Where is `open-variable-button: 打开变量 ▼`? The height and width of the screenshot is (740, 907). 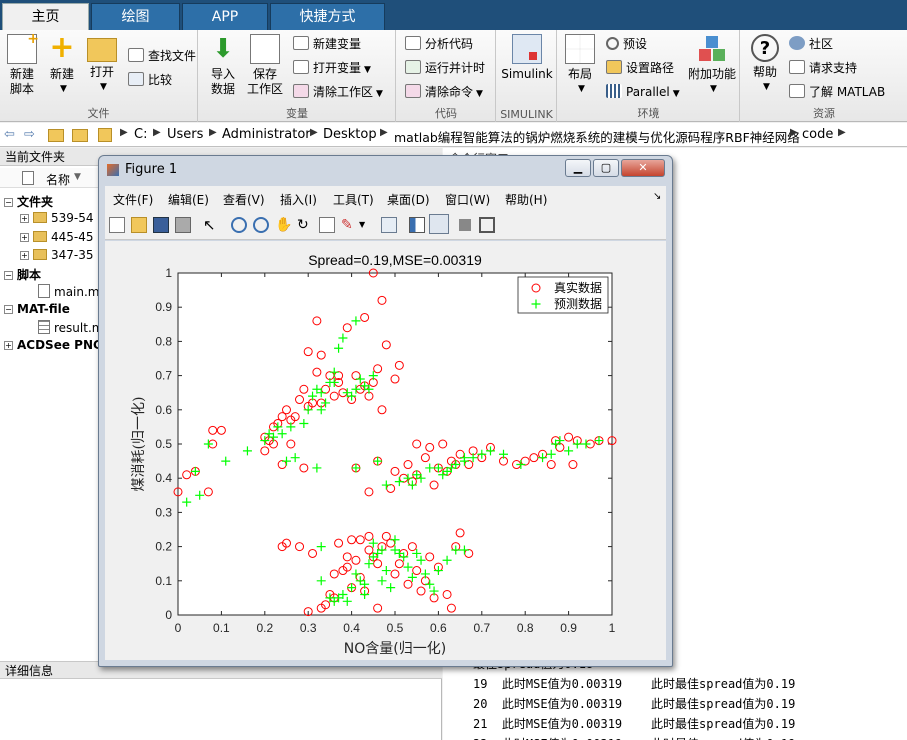
open-variable-button: 打开变量 ▼ is located at coordinates (332, 68).